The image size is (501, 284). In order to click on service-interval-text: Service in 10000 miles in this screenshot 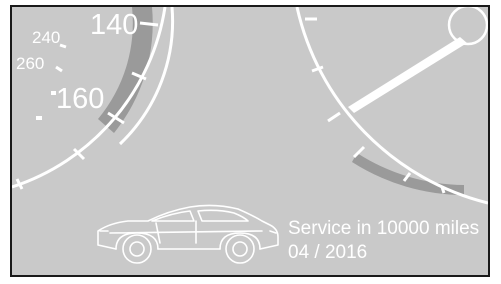, I will do `click(384, 228)`.